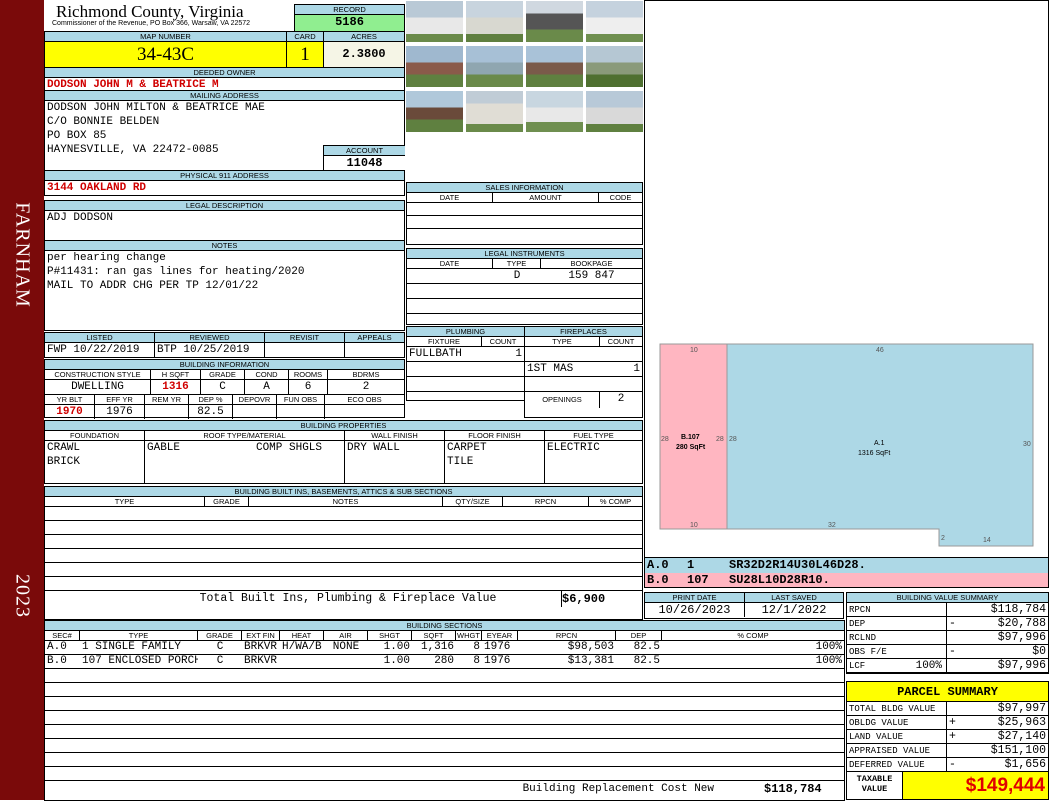 This screenshot has height=801, width=1050. What do you see at coordinates (997, 623) in the screenshot?
I see `summary-value-cell: - $20,788` at bounding box center [997, 623].